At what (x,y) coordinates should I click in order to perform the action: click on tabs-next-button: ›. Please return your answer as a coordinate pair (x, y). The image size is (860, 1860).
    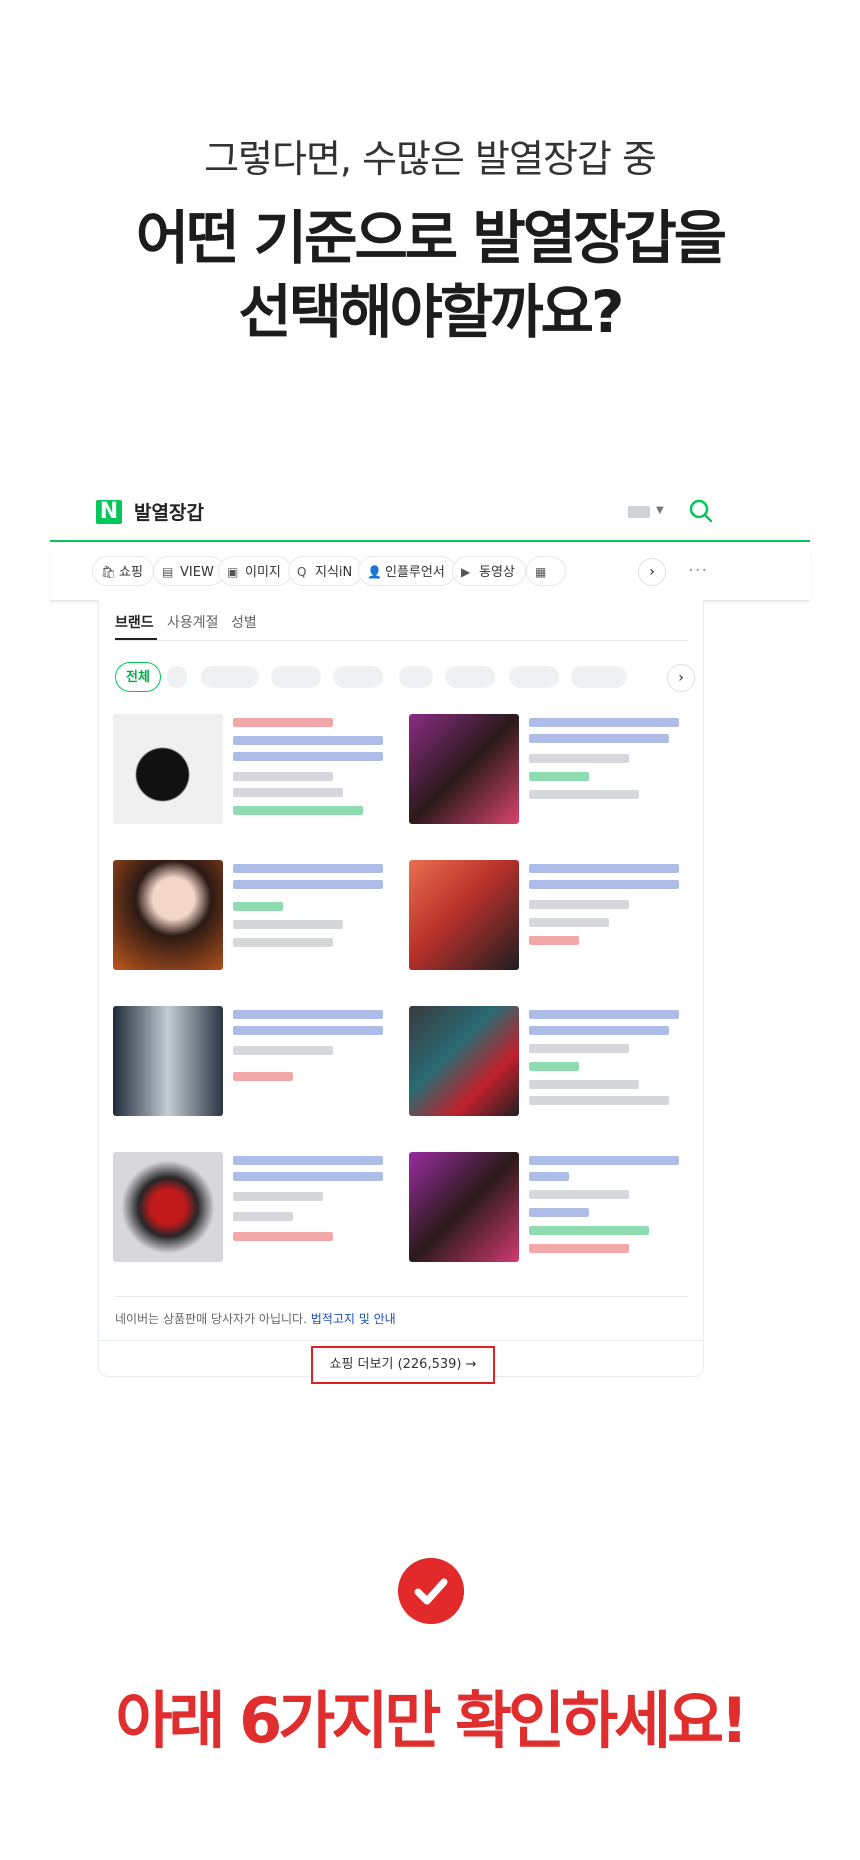
    Looking at the image, I should click on (652, 572).